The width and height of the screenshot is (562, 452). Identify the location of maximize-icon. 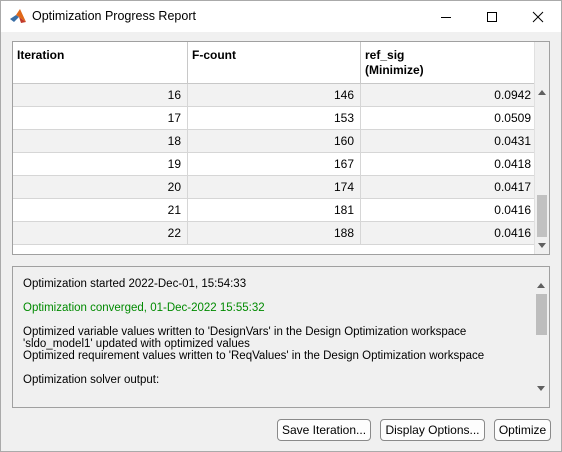
(492, 16).